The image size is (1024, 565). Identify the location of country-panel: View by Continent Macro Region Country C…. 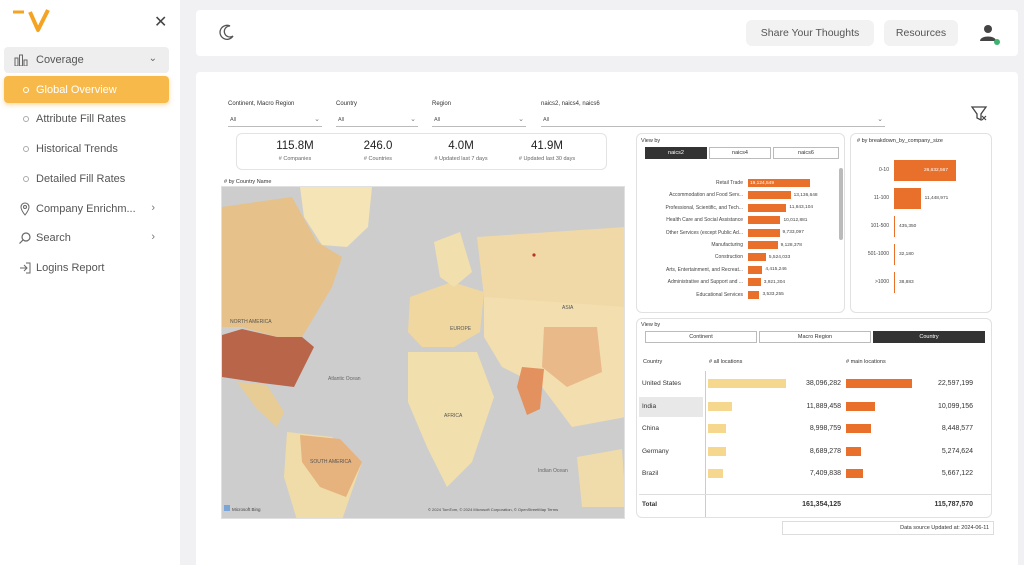
(814, 418).